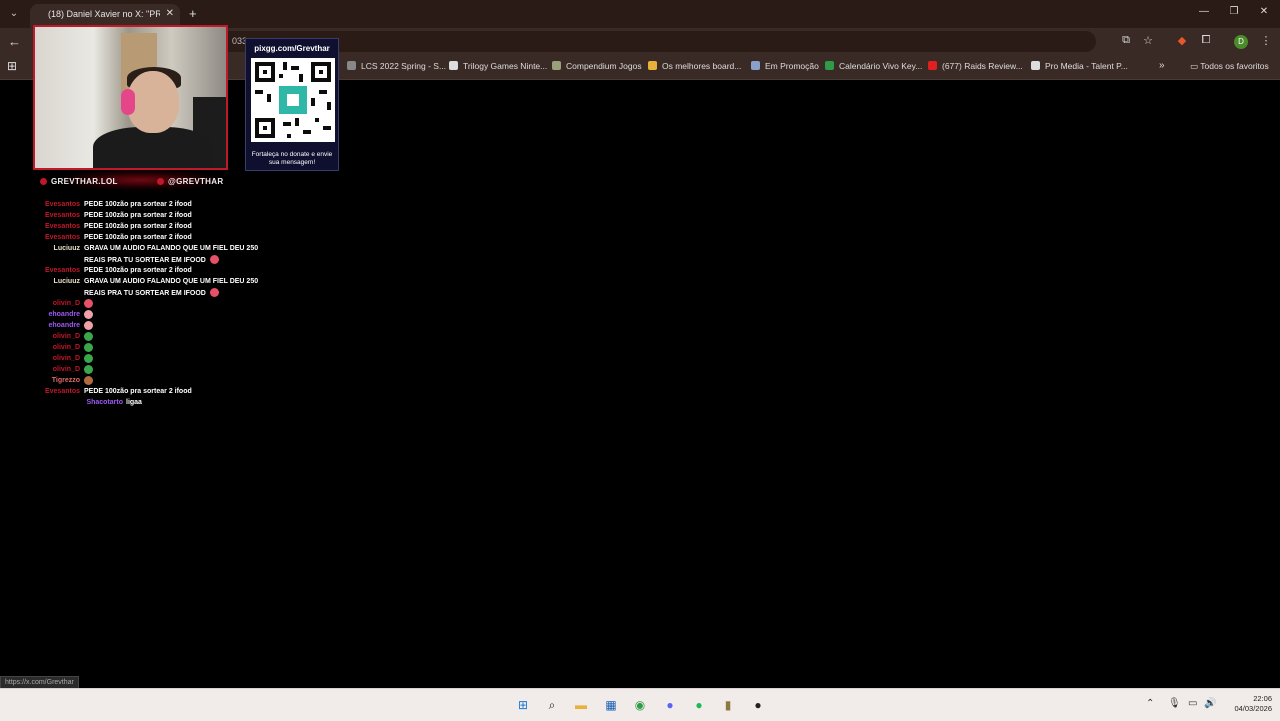  What do you see at coordinates (699, 705) in the screenshot?
I see `spotify-icon: ●` at bounding box center [699, 705].